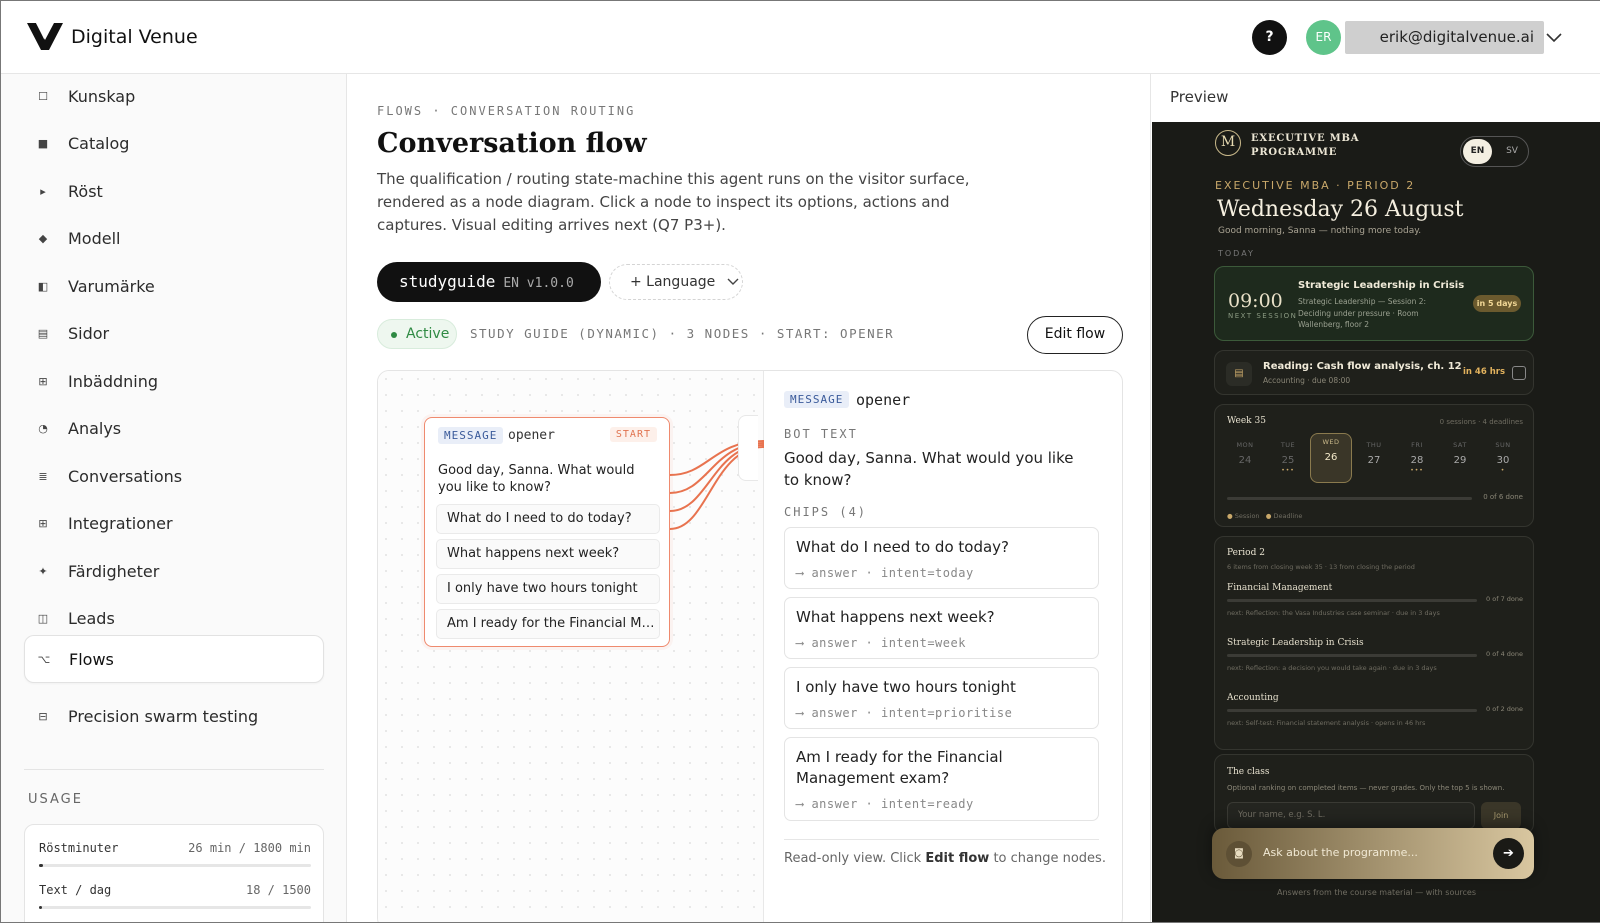  Describe the element at coordinates (1512, 151) in the screenshot. I see `lang-sv-button: SV` at that location.